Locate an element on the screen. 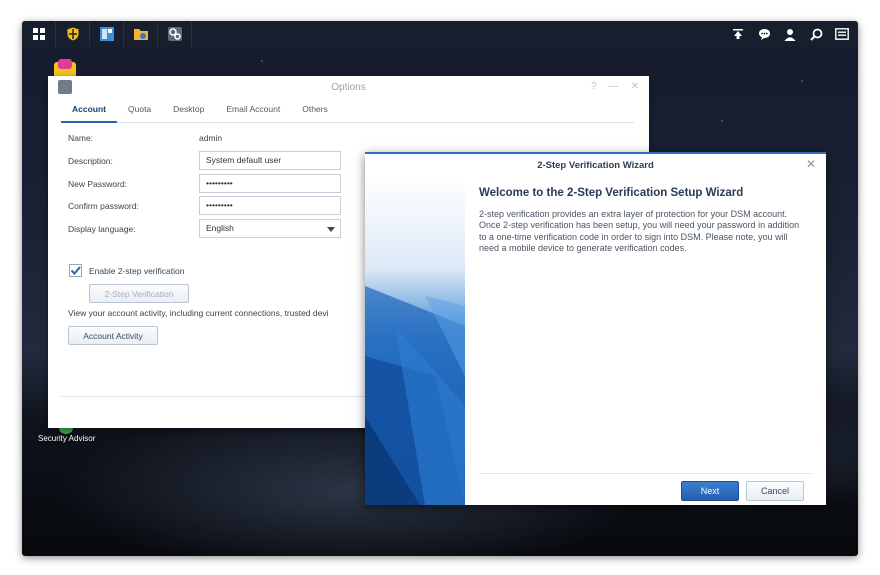 This screenshot has height=575, width=880. security-advisor-label: Security Advisor is located at coordinates (67, 438).